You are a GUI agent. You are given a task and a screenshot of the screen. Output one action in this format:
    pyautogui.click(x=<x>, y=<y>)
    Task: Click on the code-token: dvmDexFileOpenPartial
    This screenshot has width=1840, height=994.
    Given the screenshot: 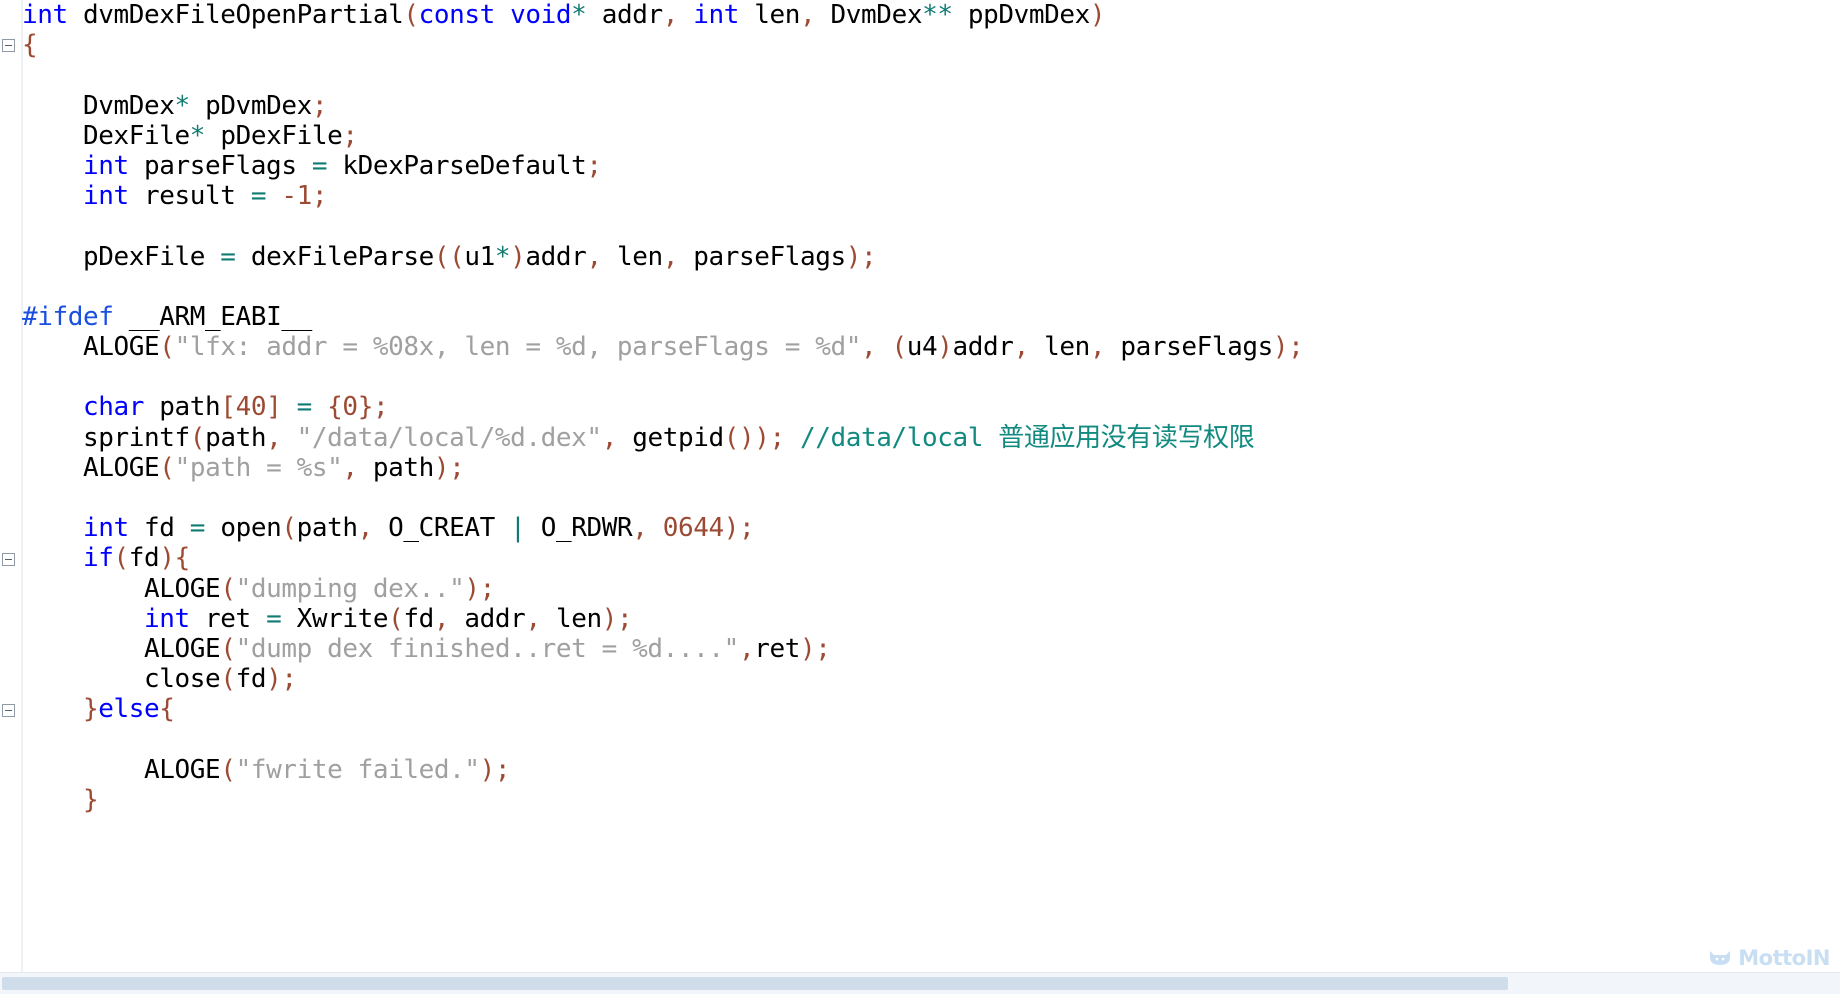 What is the action you would take?
    pyautogui.click(x=235, y=15)
    